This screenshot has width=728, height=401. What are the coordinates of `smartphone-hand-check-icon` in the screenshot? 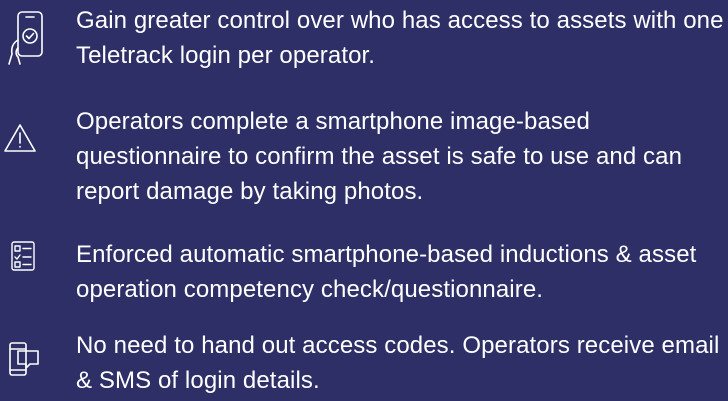 It's located at (25, 38).